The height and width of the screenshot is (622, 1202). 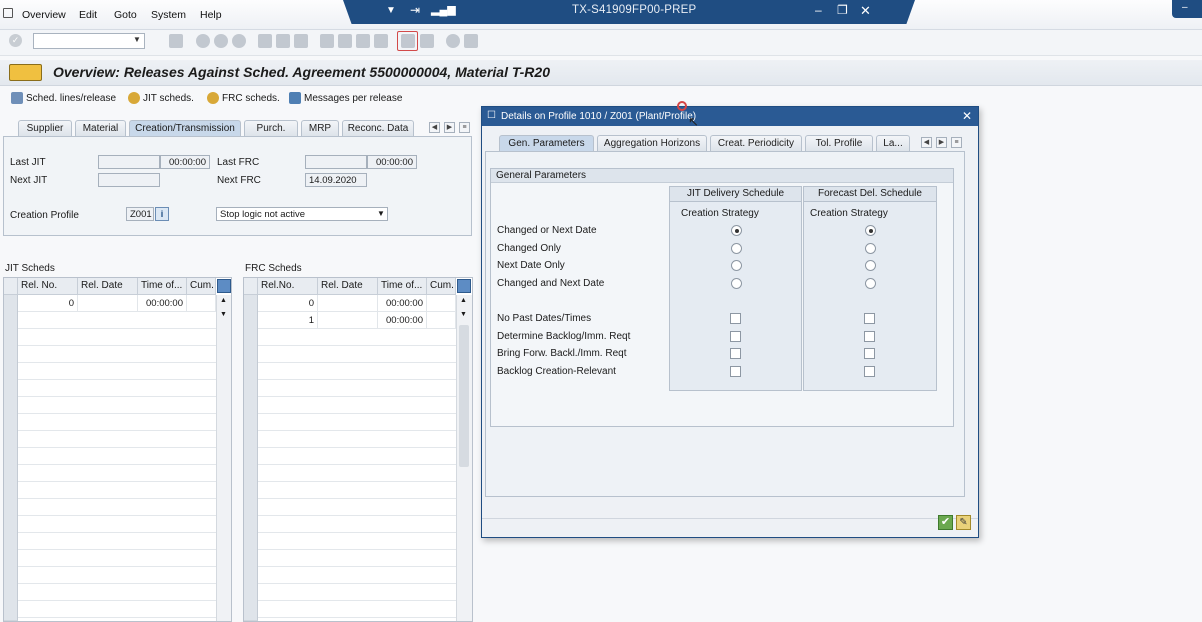 What do you see at coordinates (100, 128) in the screenshot?
I see `tab-material: Material` at bounding box center [100, 128].